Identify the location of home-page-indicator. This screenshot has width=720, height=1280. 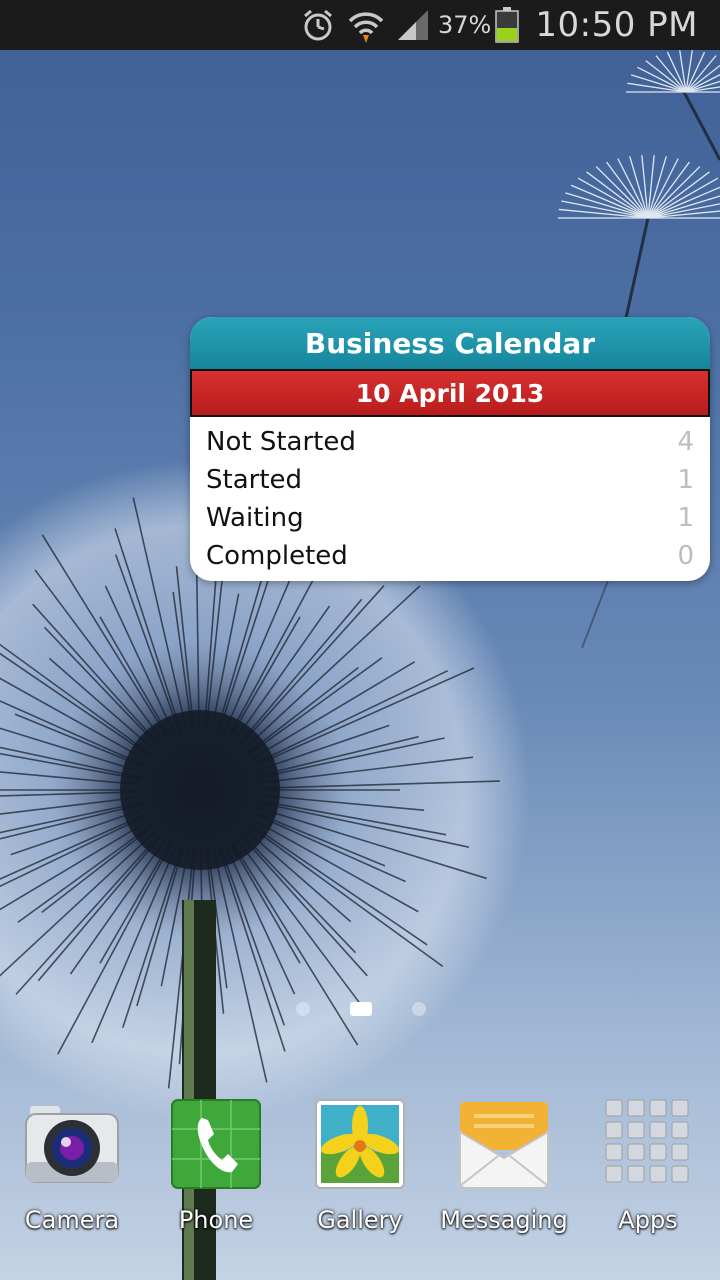
(361, 1009).